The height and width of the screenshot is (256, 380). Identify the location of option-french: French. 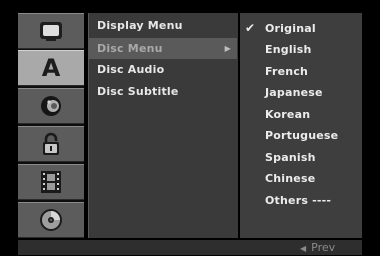
(301, 71).